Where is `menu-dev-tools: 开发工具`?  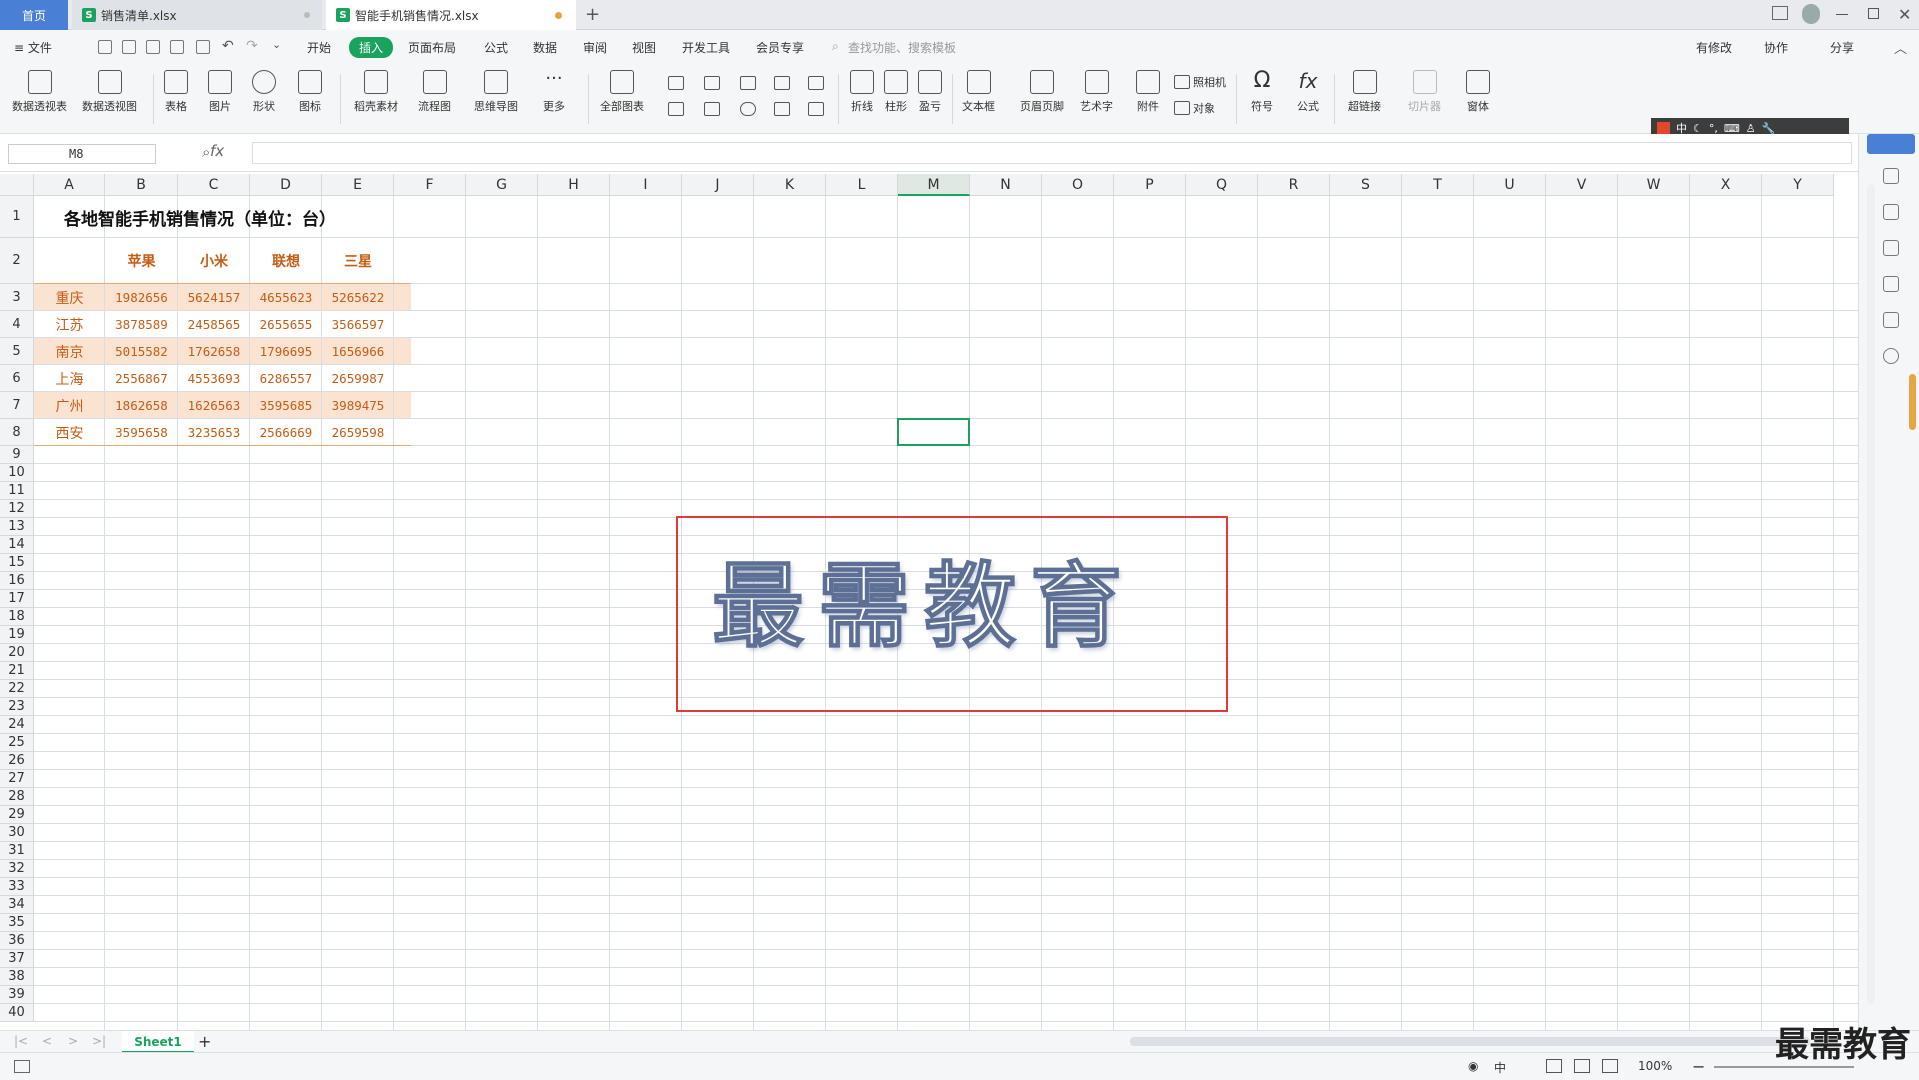 menu-dev-tools: 开发工具 is located at coordinates (706, 47).